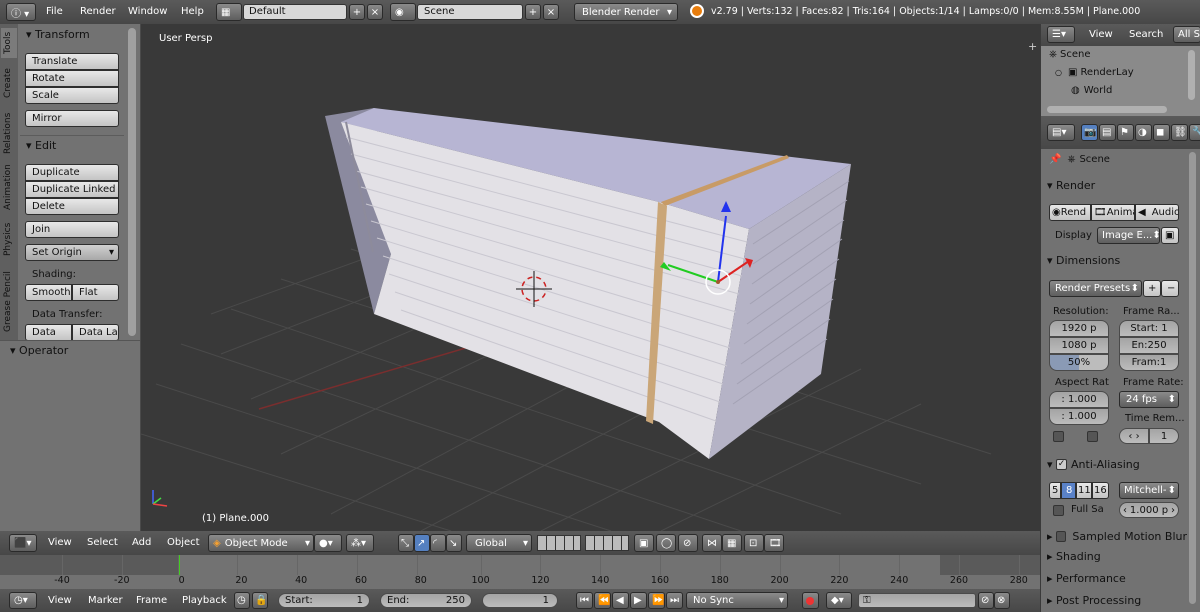  Describe the element at coordinates (1115, 464) in the screenshot. I see `anti-aliasing-panel-header: ▾ ✓ Anti-Aliasing` at that location.